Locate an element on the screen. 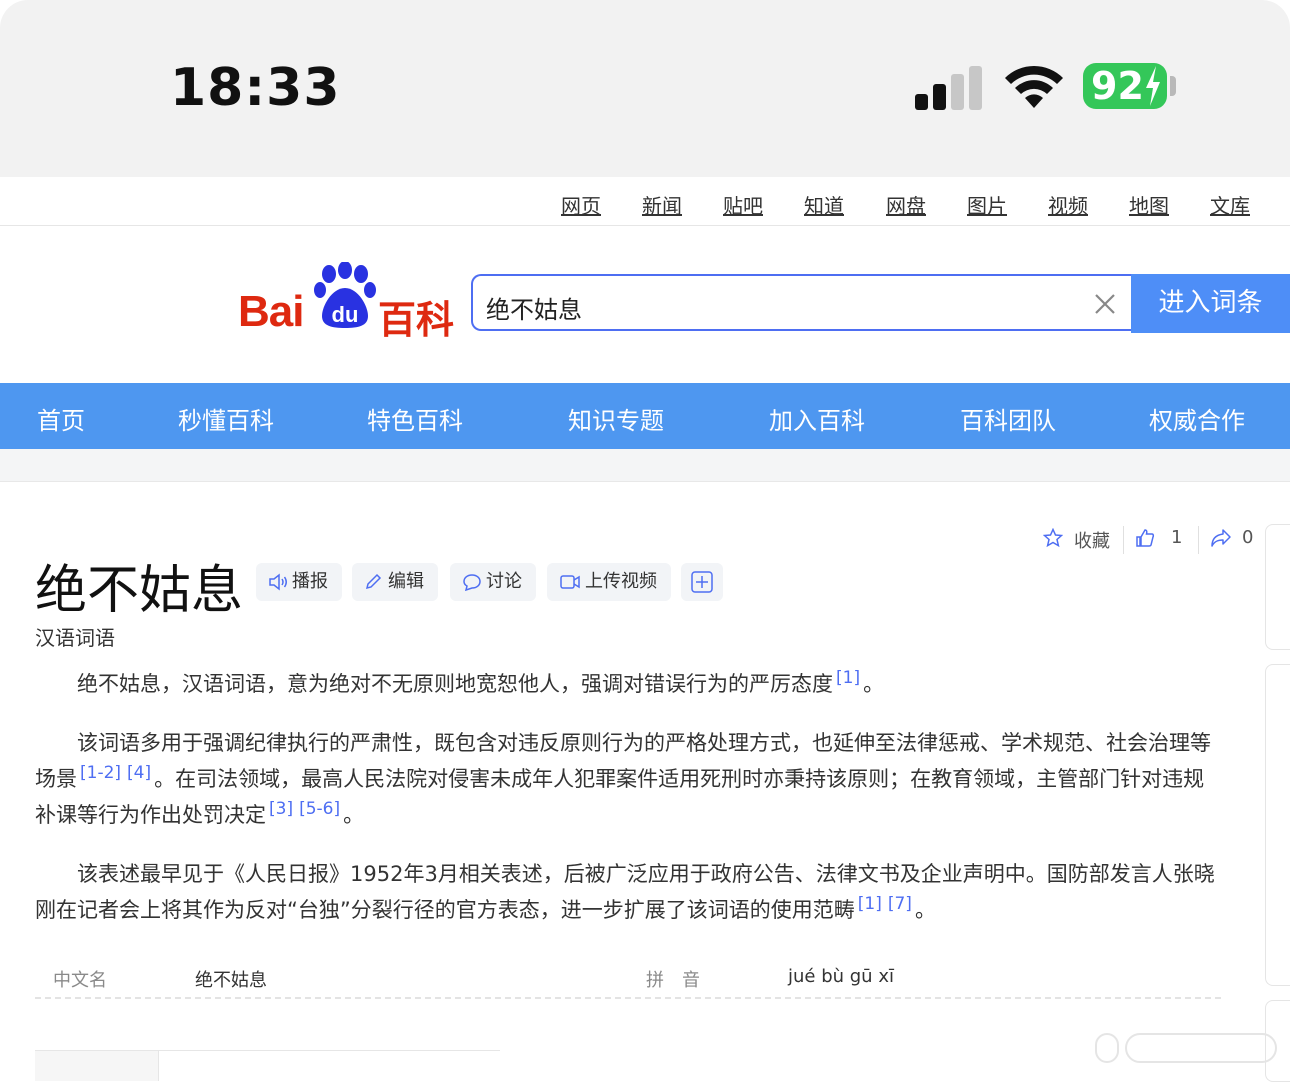 The height and width of the screenshot is (1082, 1290). baidu-baike-logo: Bai du 百科 is located at coordinates (346, 302).